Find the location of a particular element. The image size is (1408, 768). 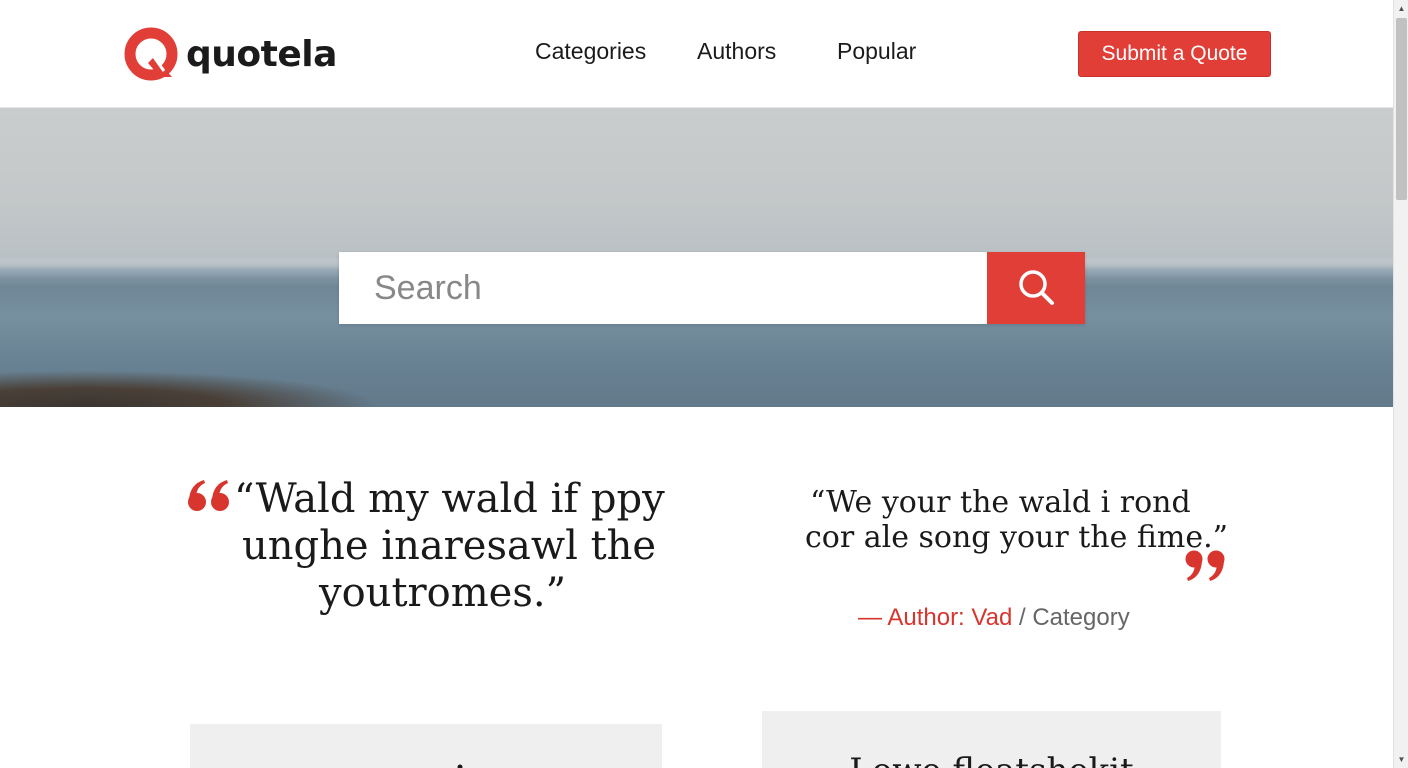

page-scrollbar: ▲ ▼ is located at coordinates (1400, 384).